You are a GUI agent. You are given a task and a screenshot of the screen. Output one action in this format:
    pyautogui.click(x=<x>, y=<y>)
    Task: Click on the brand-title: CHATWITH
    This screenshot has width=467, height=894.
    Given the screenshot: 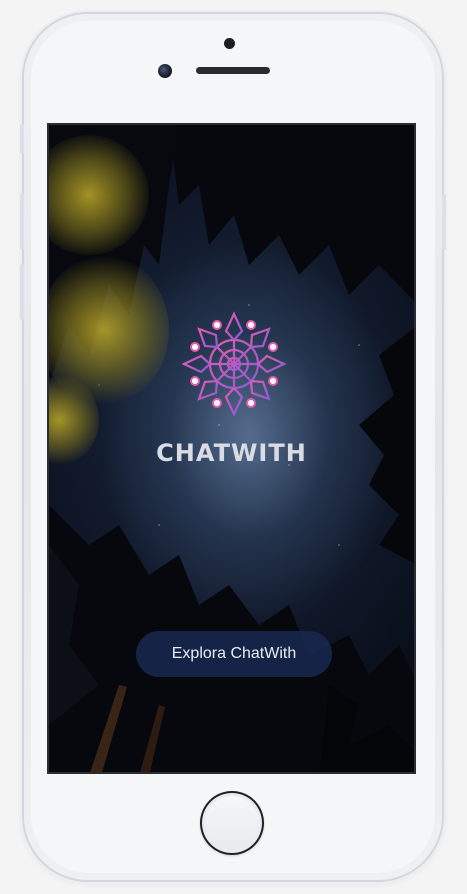 What is the action you would take?
    pyautogui.click(x=231, y=453)
    